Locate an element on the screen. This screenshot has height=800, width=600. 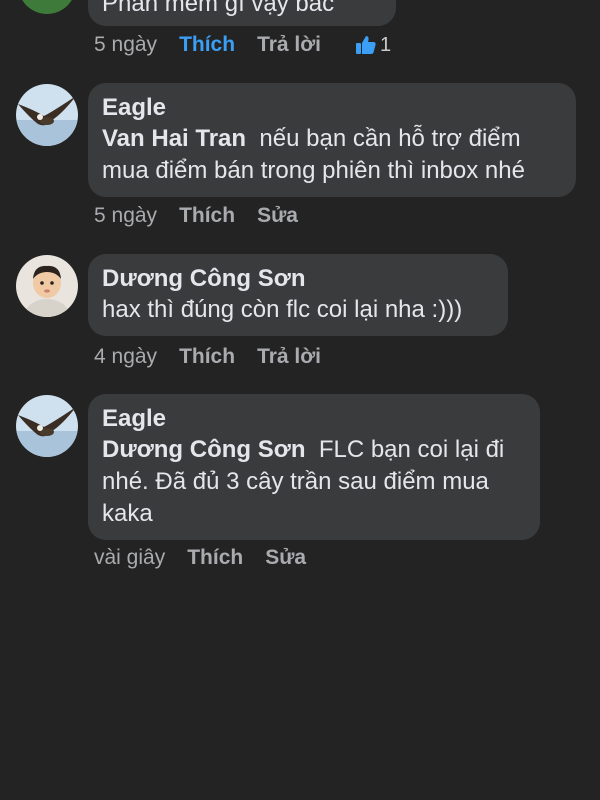
comment-bubble: Phần mềm gì vậy bác is located at coordinates (242, 13).